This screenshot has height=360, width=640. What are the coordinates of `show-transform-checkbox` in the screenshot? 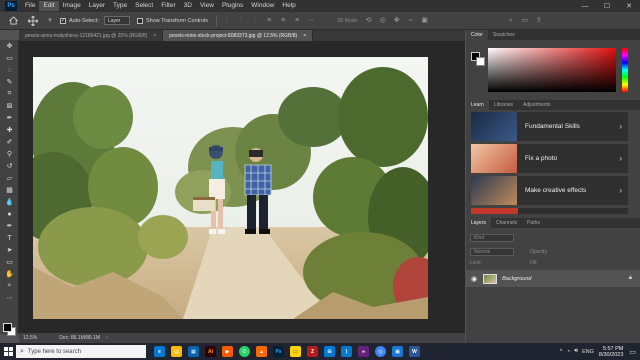 It's located at (139, 20).